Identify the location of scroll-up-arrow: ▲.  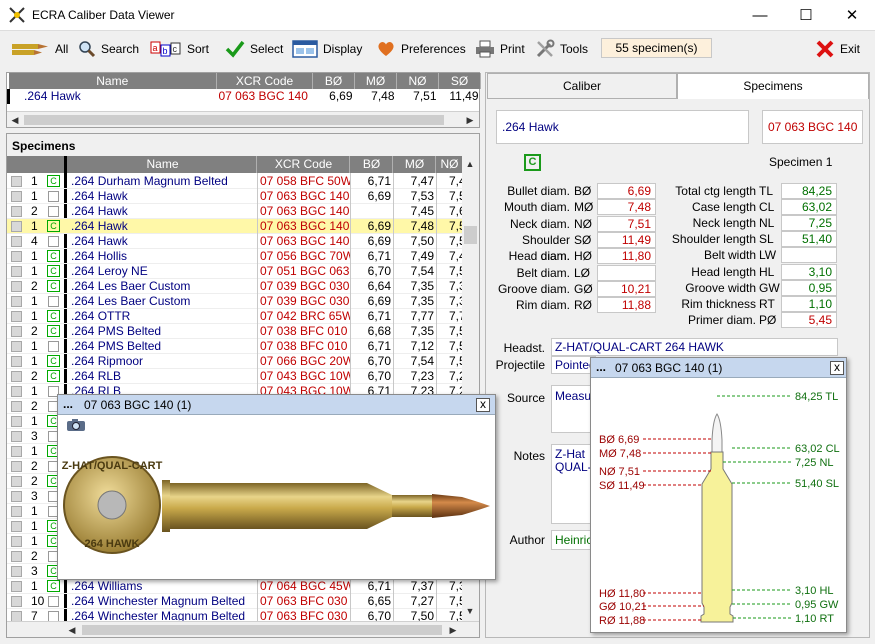
(470, 164).